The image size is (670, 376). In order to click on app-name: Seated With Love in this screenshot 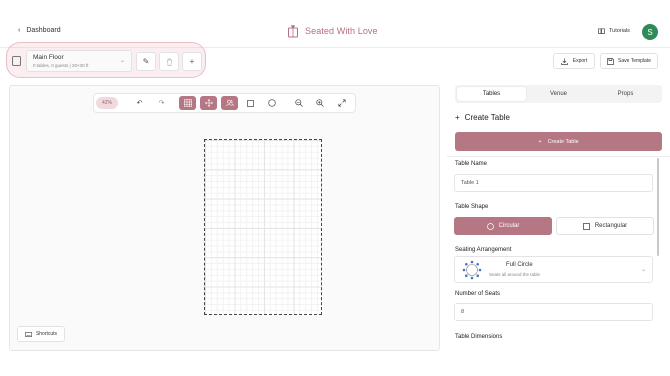, I will do `click(341, 31)`.